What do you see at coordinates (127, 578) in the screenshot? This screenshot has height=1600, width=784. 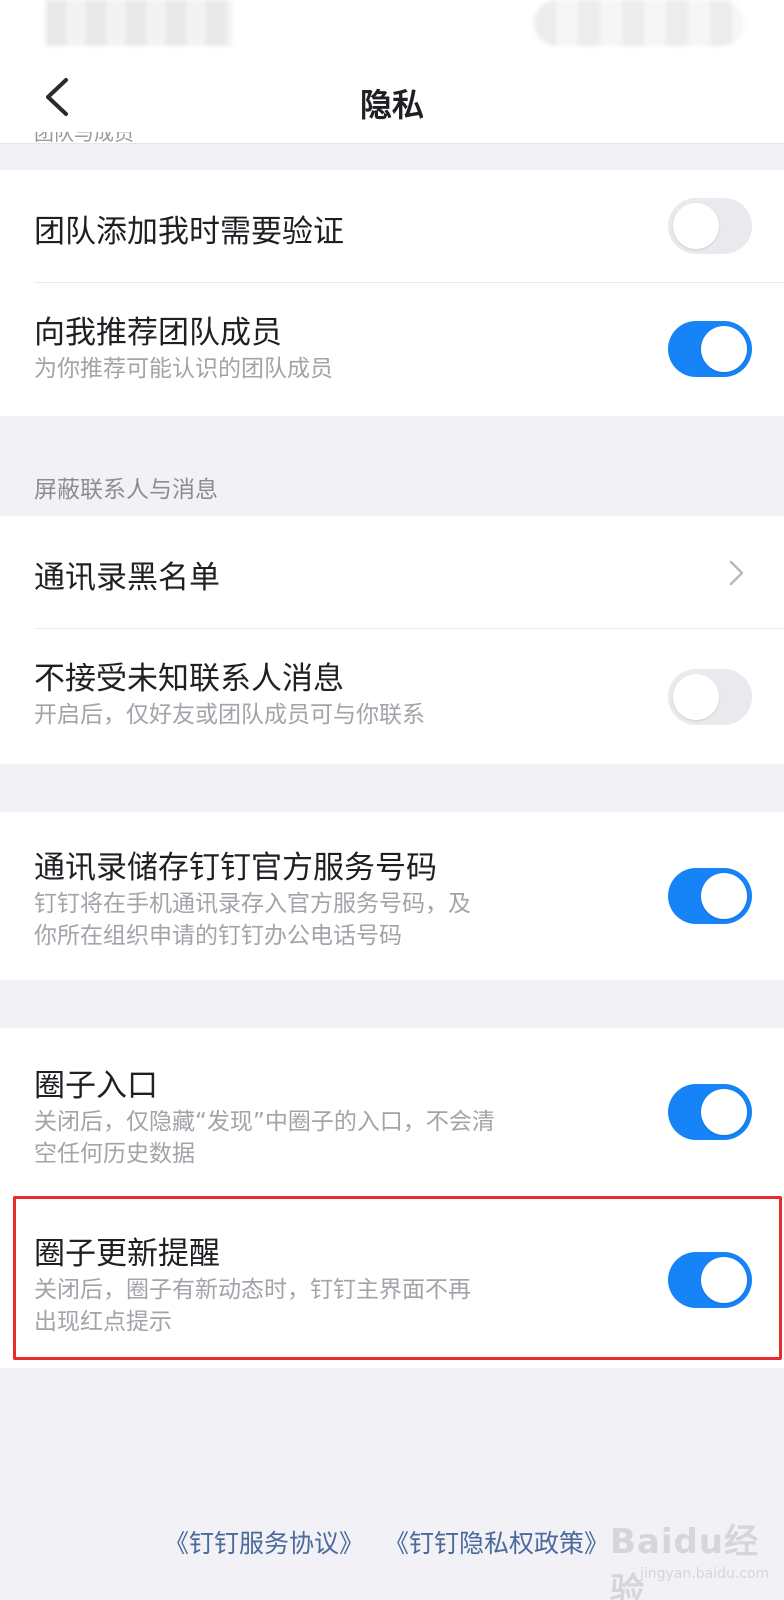 I see `row-title: 通讯录黑名单` at bounding box center [127, 578].